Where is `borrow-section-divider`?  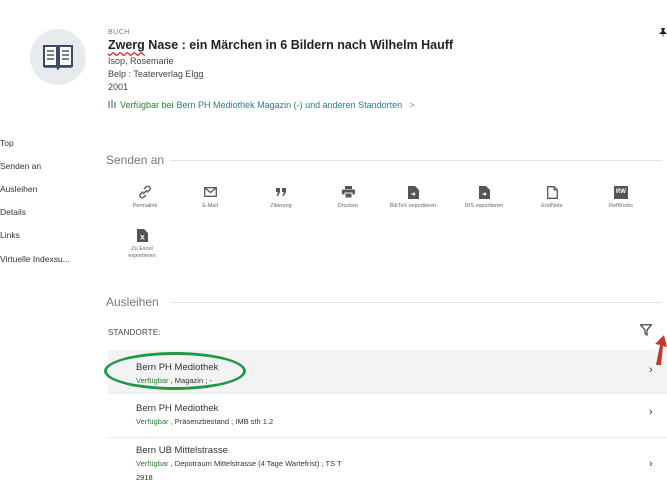
borrow-section-divider is located at coordinates (417, 302).